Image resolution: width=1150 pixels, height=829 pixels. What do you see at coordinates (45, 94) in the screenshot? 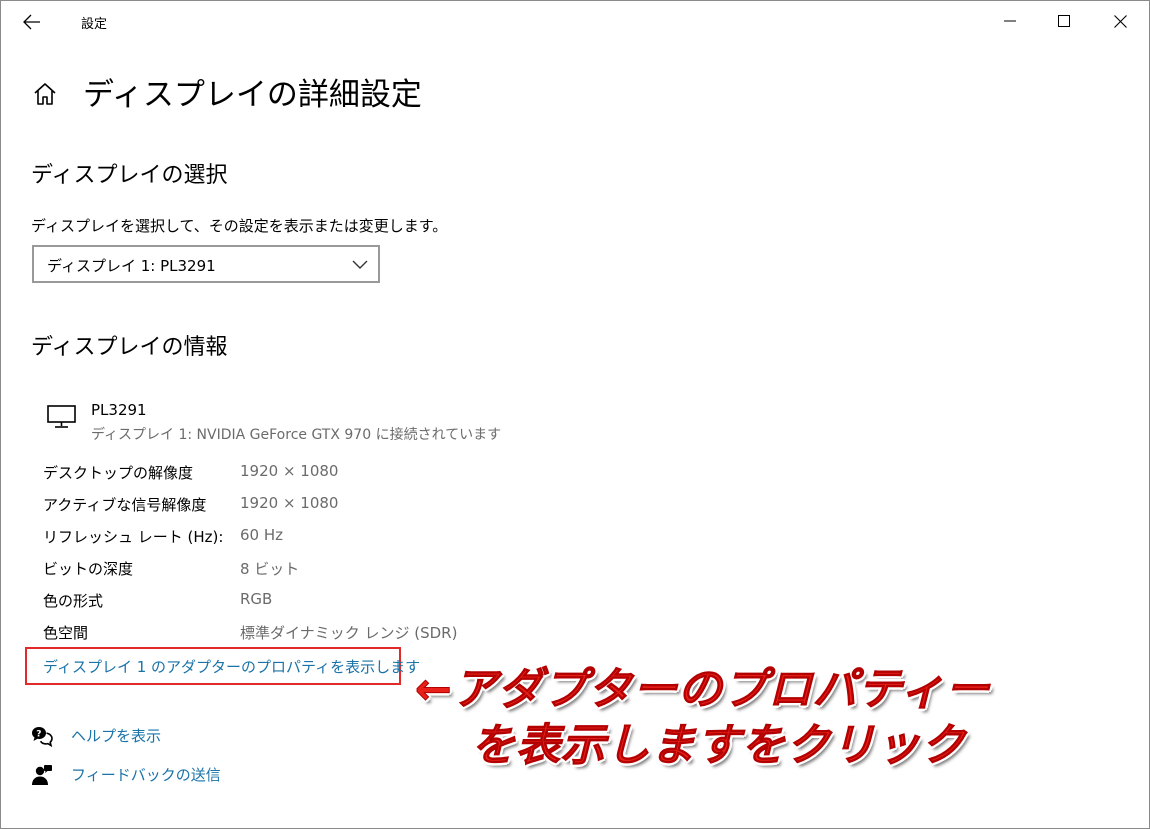
I see `home-icon` at bounding box center [45, 94].